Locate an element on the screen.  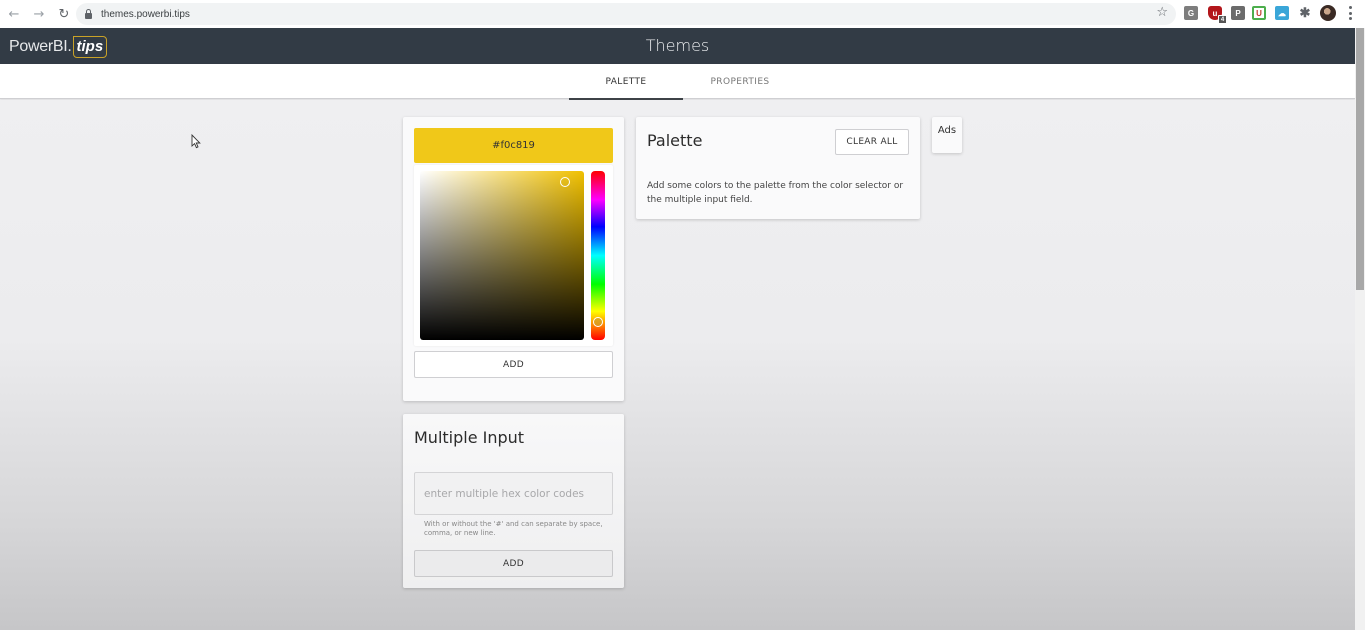
url-text: themes.powerbi.tips is located at coordinates (145, 14).